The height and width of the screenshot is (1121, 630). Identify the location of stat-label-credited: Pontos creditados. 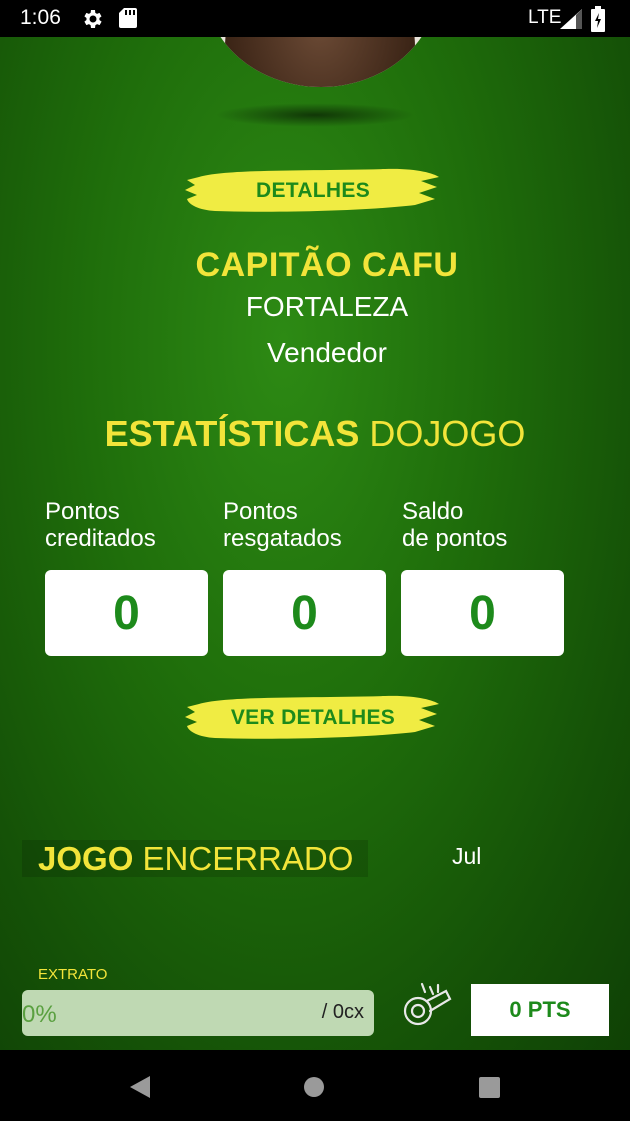
(130, 525).